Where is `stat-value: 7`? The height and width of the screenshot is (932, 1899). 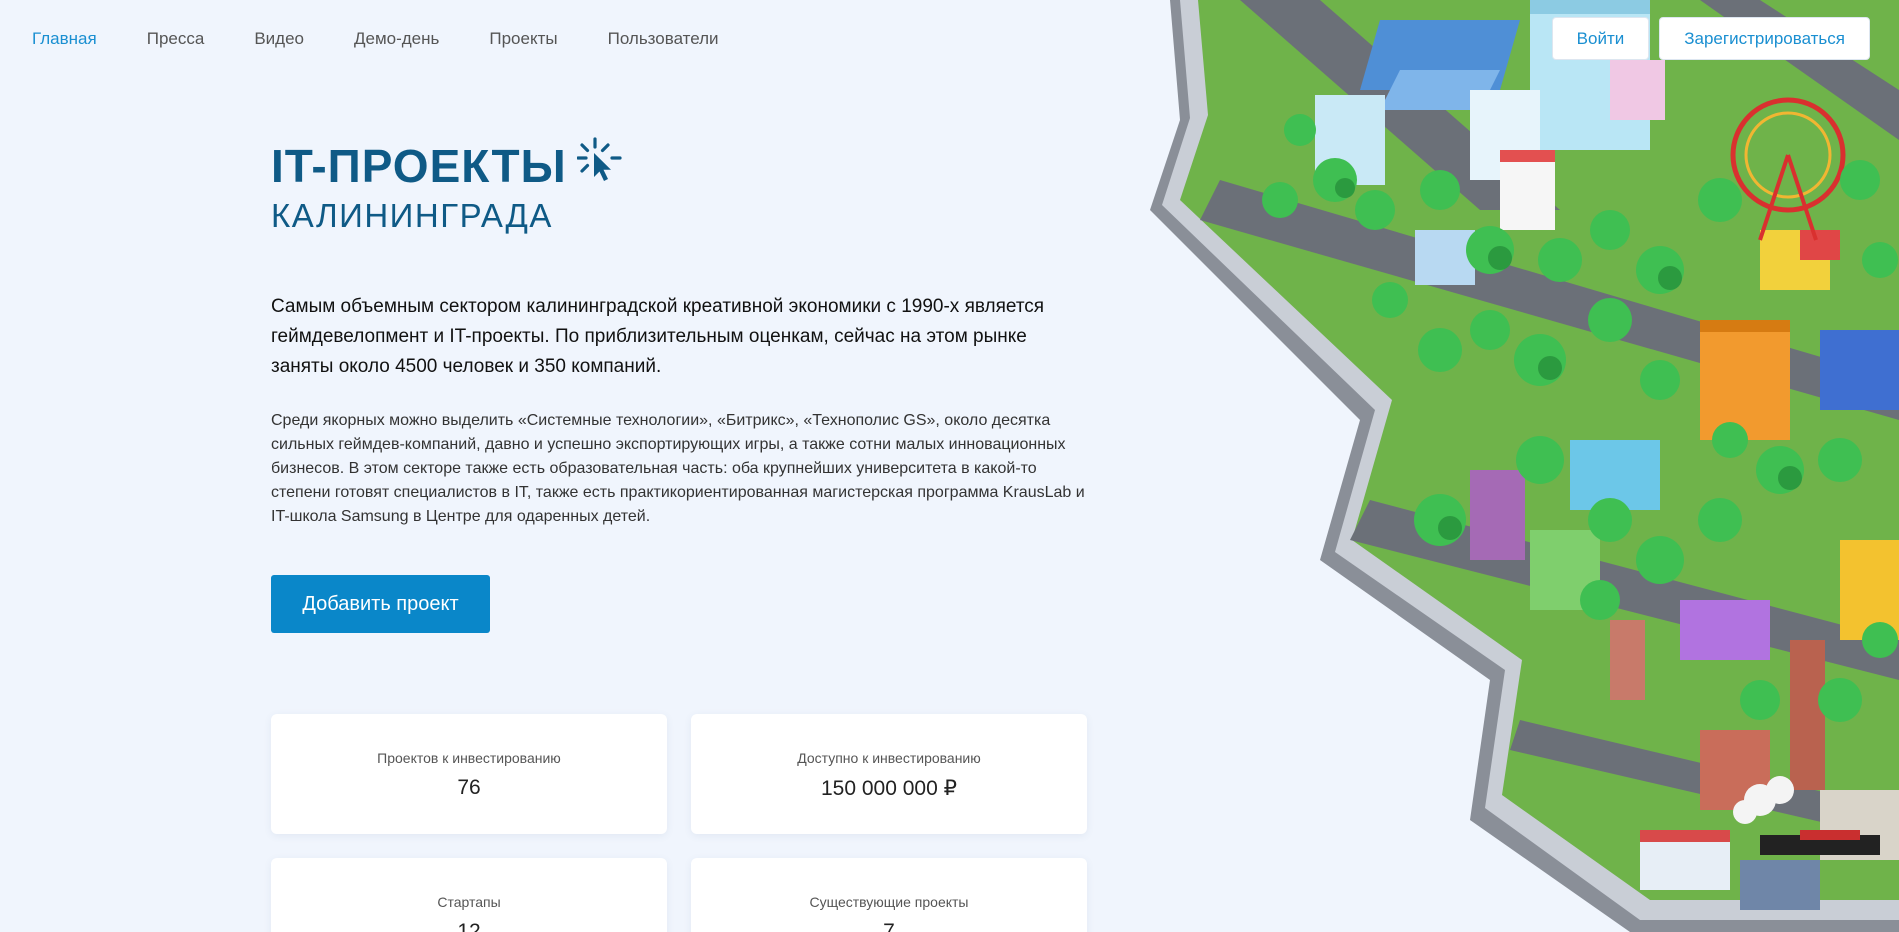
stat-value: 7 is located at coordinates (889, 926).